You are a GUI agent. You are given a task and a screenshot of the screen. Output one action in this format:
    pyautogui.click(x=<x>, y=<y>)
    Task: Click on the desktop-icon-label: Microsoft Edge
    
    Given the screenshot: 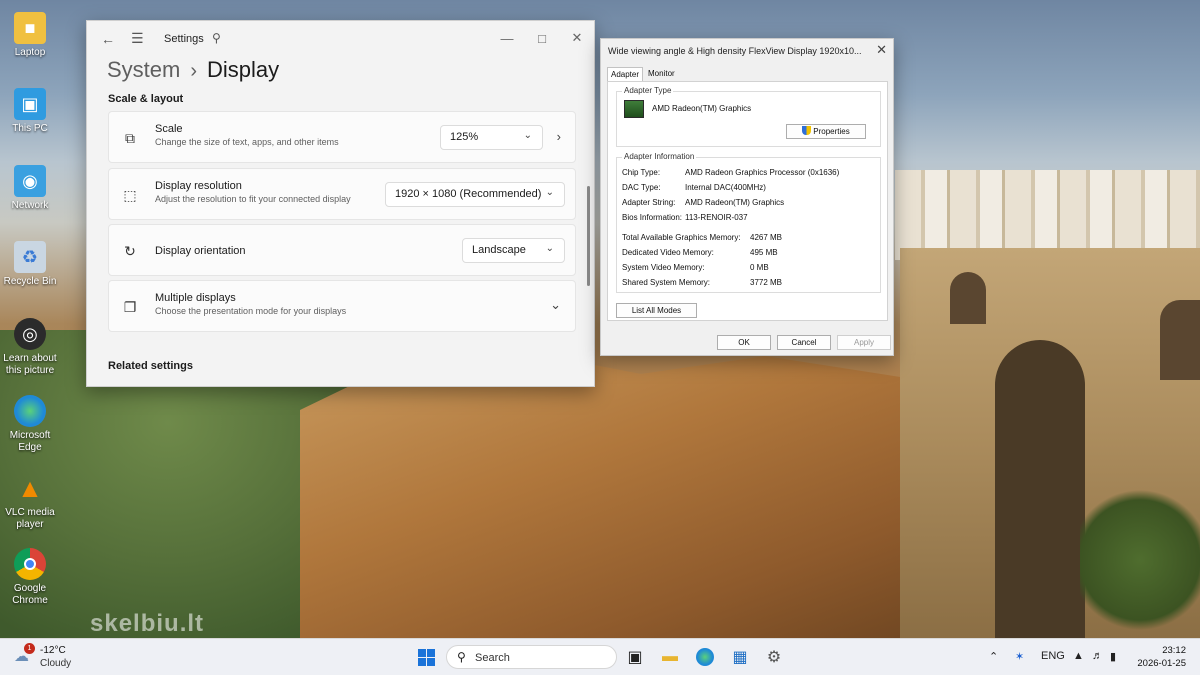 What is the action you would take?
    pyautogui.click(x=30, y=441)
    